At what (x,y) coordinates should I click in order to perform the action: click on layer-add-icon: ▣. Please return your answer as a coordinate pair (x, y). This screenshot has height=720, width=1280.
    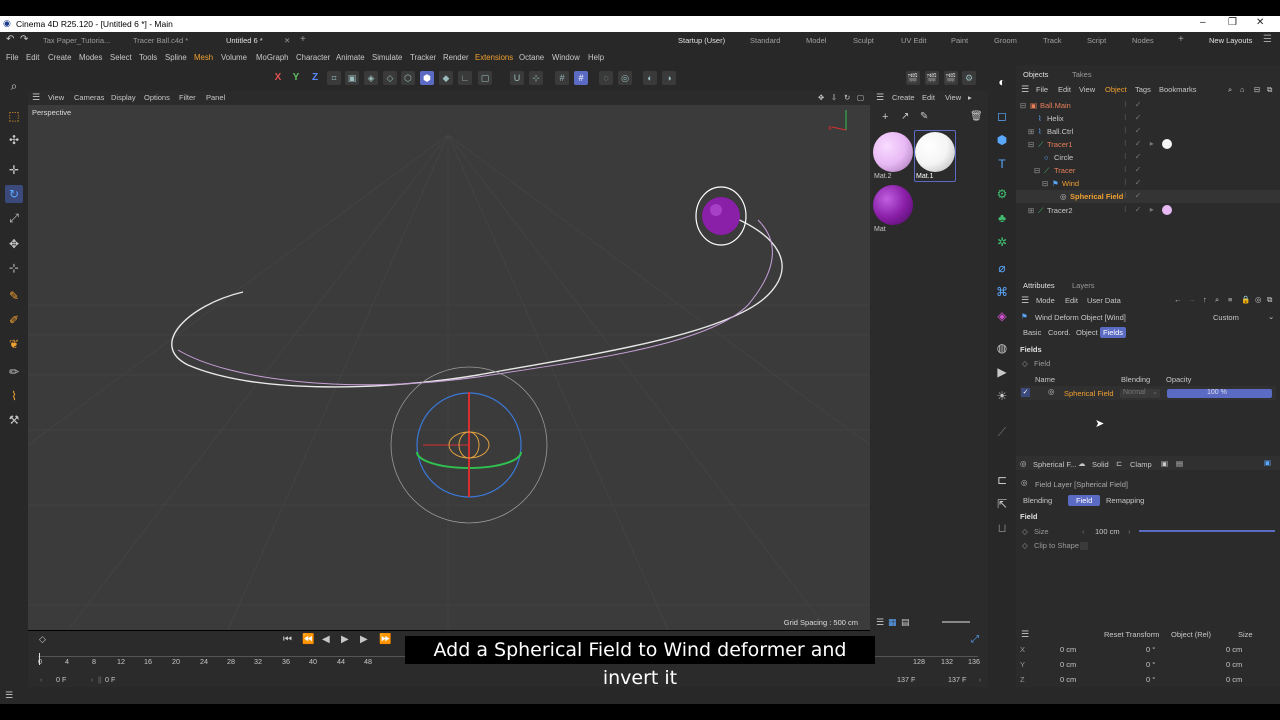
    Looking at the image, I should click on (1164, 463).